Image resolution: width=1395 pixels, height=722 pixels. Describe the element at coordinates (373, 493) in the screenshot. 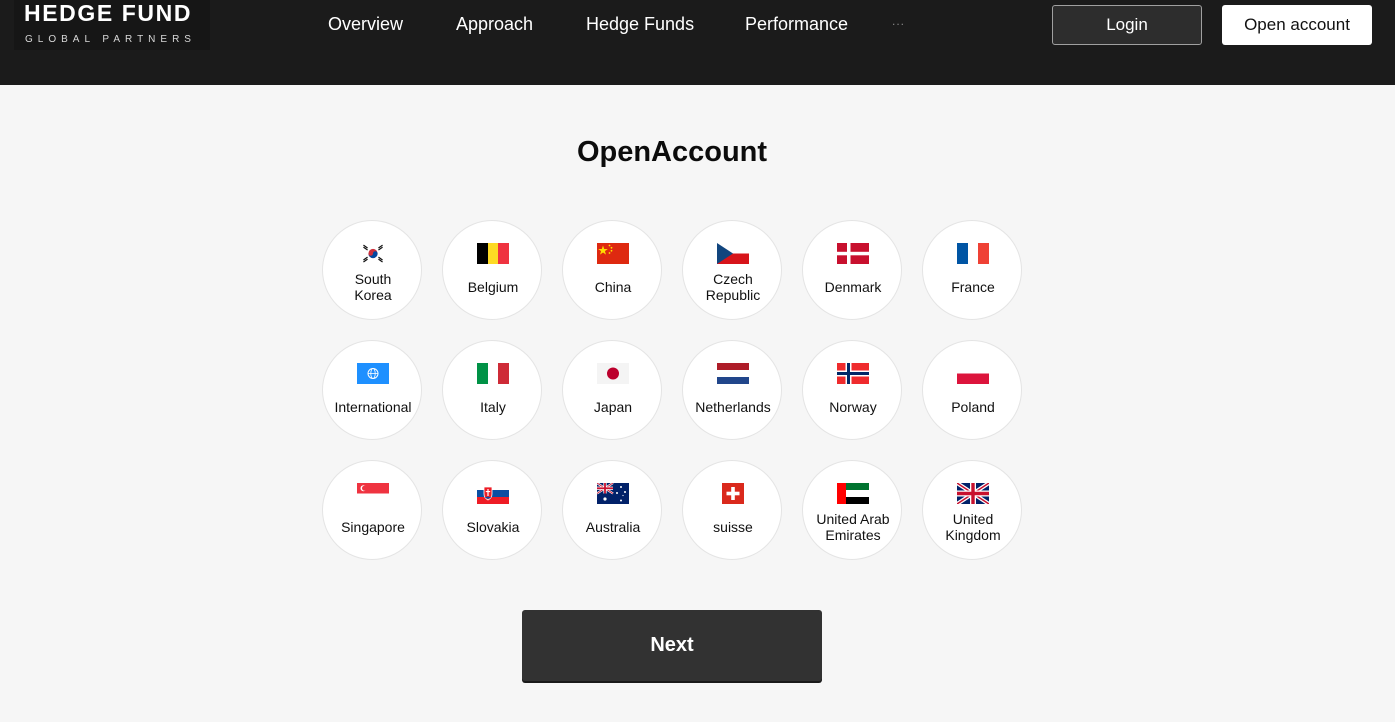

I see `singapore-flag-icon` at that location.